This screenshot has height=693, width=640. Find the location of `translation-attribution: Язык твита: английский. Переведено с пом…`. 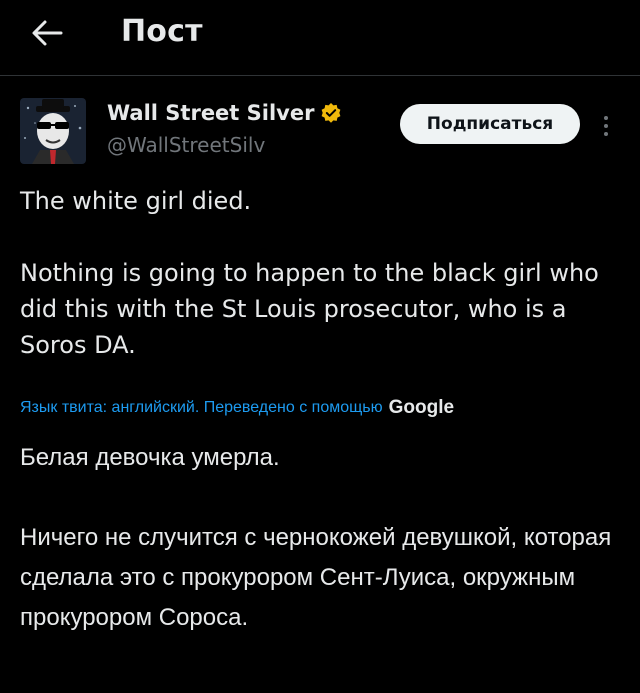

translation-attribution: Язык твита: английский. Переведено с пом… is located at coordinates (320, 408).